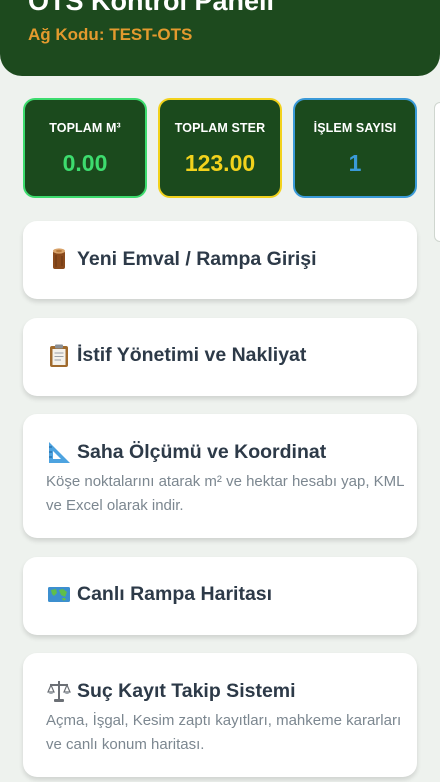  Describe the element at coordinates (59, 594) in the screenshot. I see `world-map-icon` at that location.